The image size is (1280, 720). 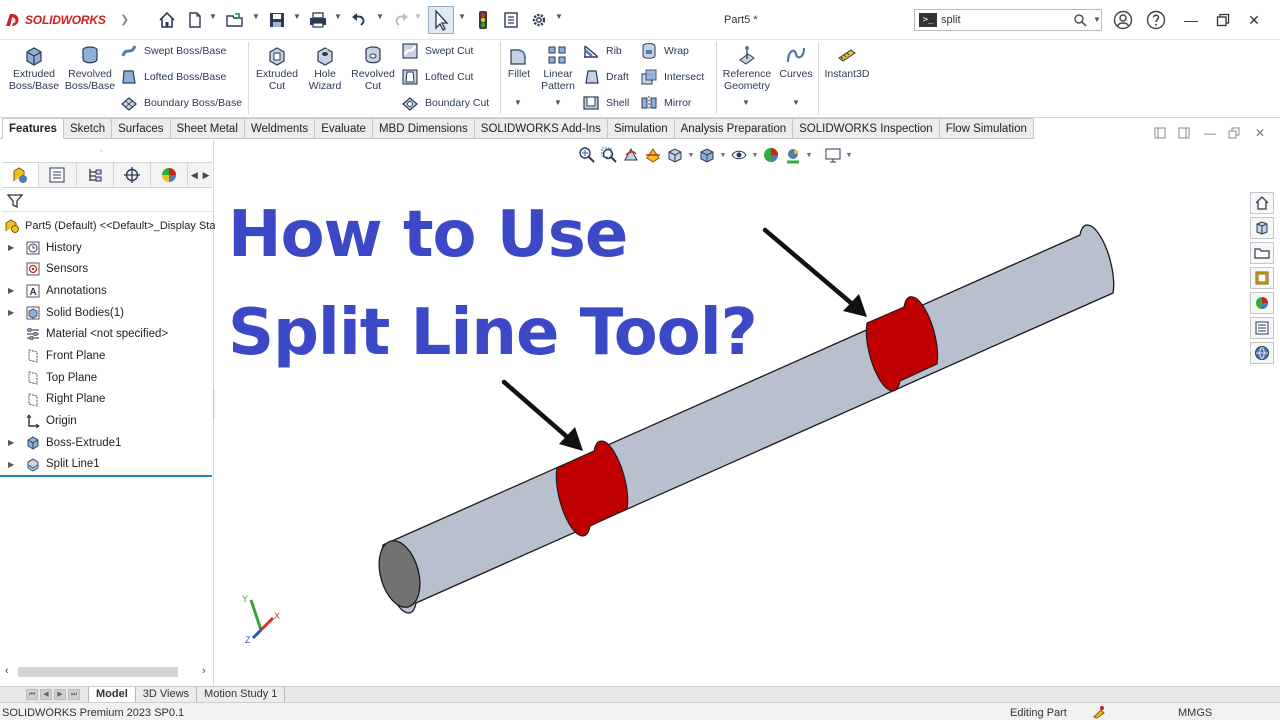 I want to click on last-tab-icon: ⏭, so click(x=74, y=694).